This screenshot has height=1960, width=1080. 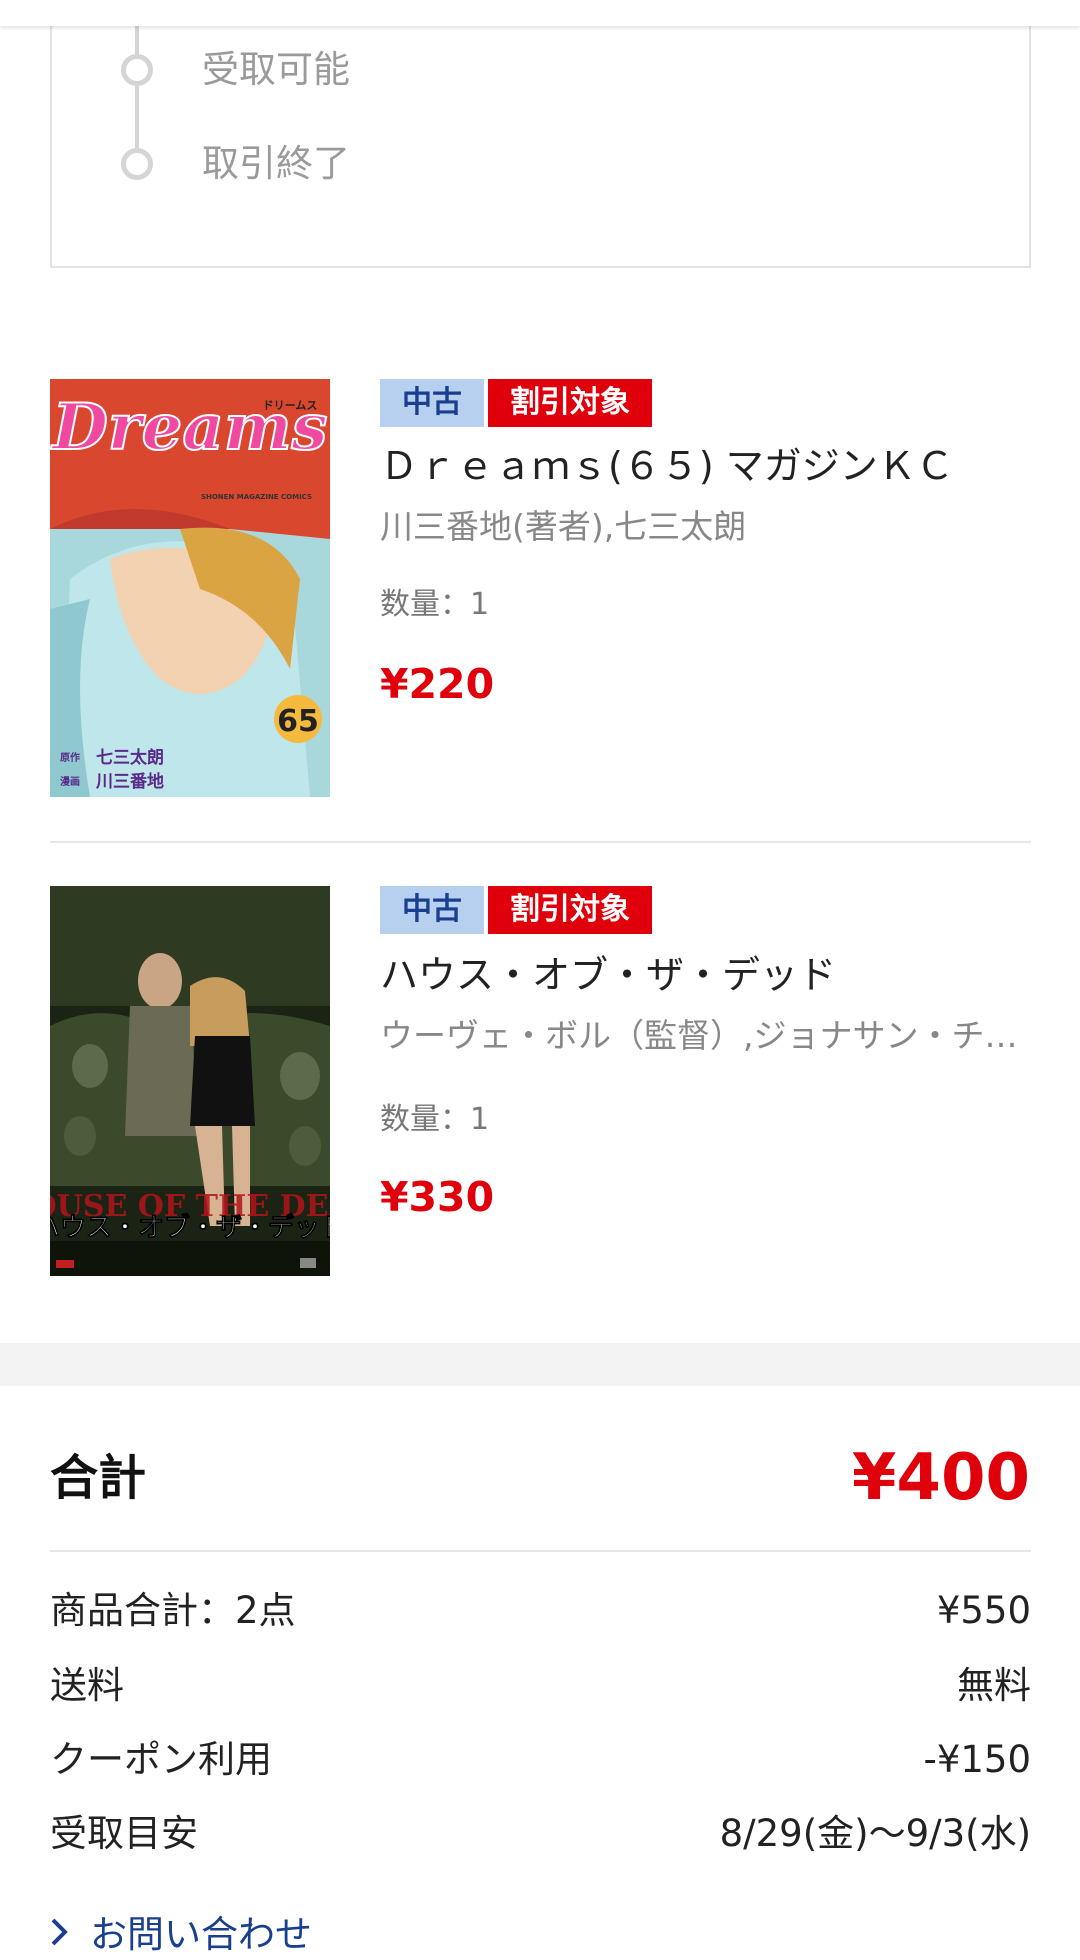 I want to click on total-value: ¥400, so click(x=940, y=1478).